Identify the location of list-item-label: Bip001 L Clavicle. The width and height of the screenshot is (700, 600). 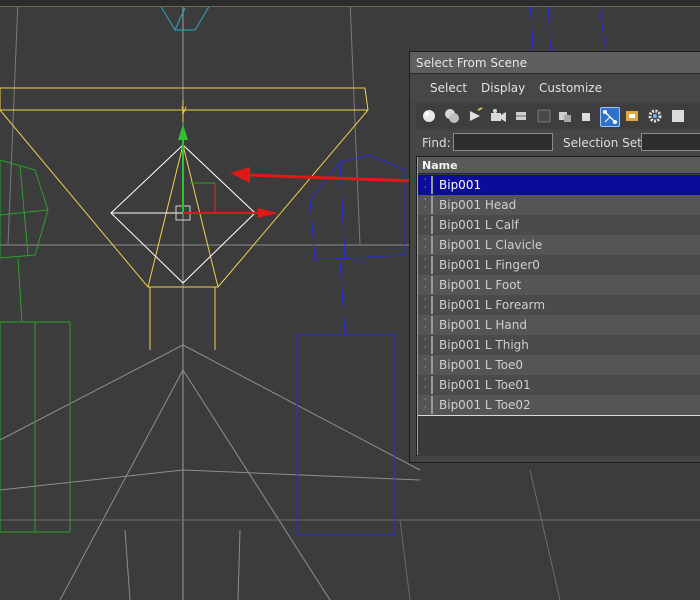
(491, 245).